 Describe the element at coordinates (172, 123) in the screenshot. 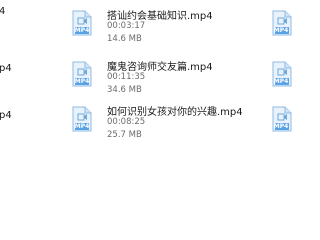

I see `file-item: MP4 如何识别女孩对你的兴趣.mp4 00:08:25 25.7 MB` at that location.